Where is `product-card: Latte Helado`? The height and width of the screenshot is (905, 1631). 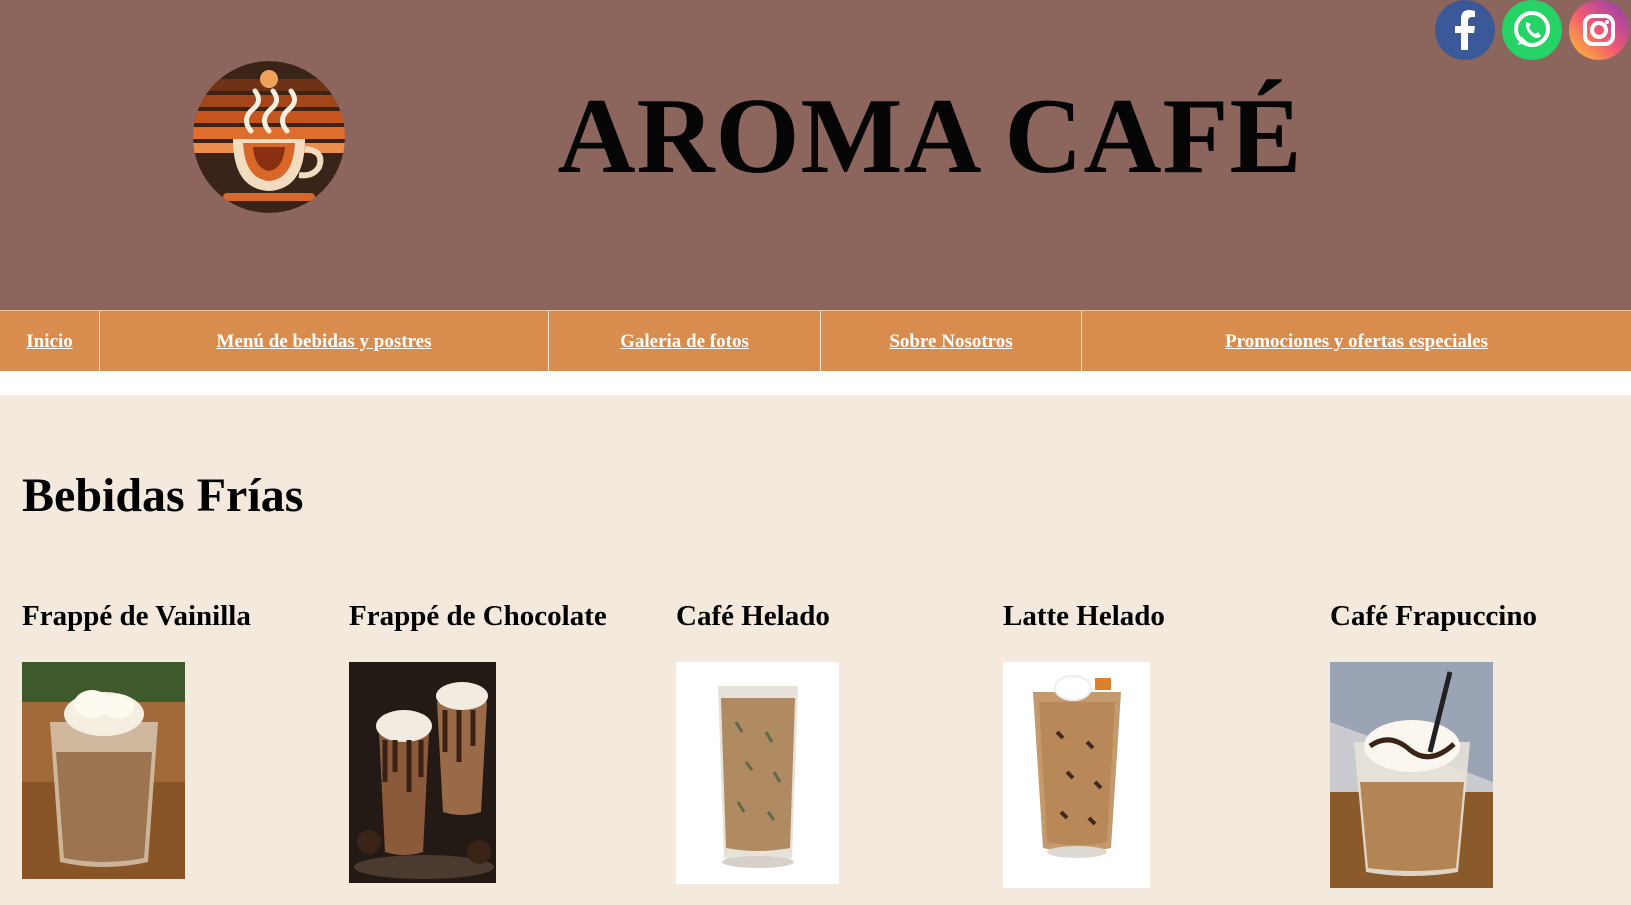 product-card: Latte Helado is located at coordinates (1084, 616).